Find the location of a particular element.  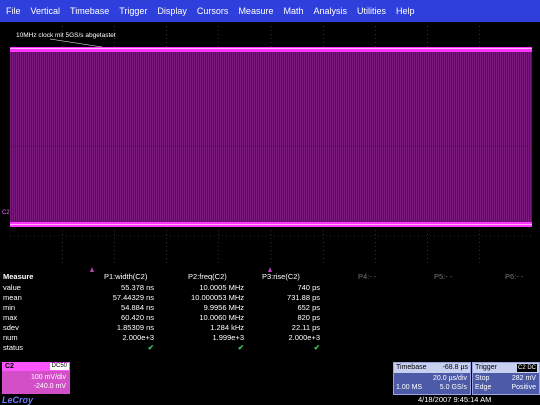

channel-name: C2 is located at coordinates (9, 366).